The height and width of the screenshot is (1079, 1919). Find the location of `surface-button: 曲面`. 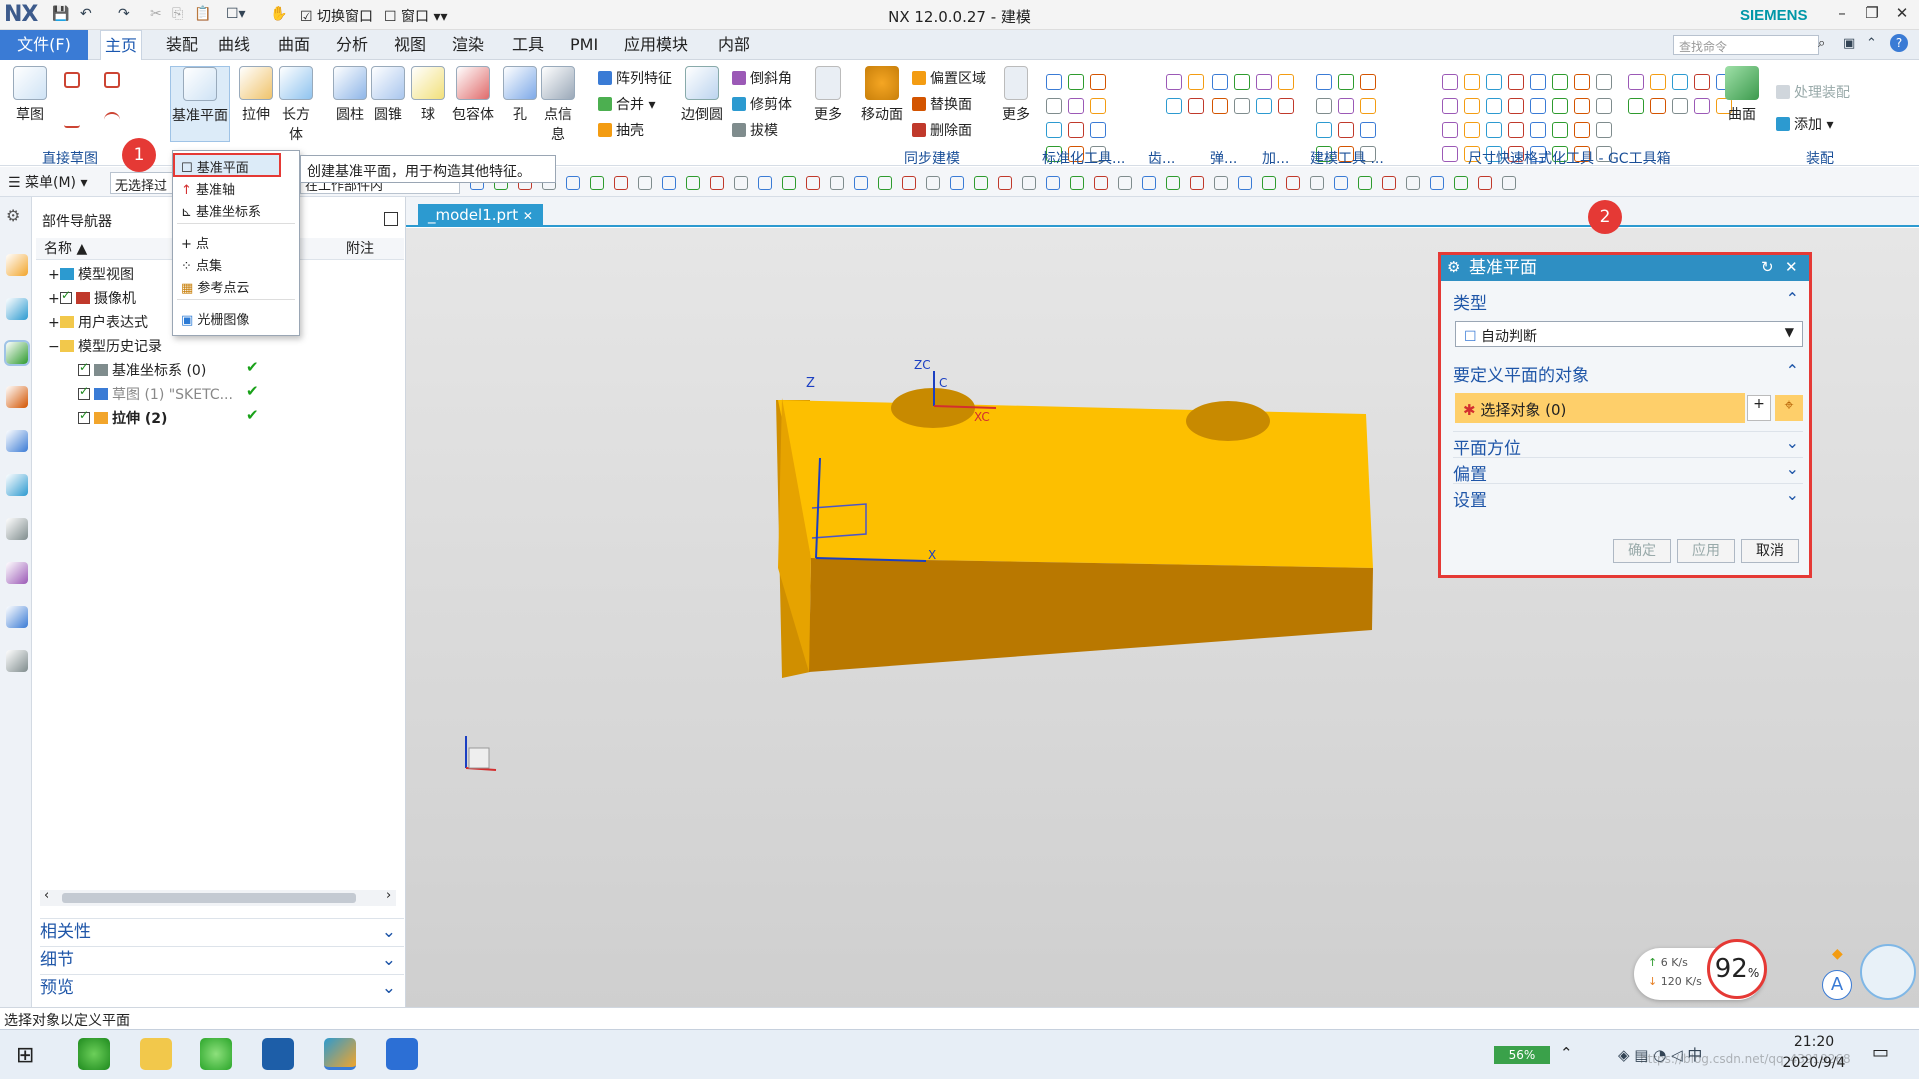

surface-button: 曲面 is located at coordinates (1742, 95).